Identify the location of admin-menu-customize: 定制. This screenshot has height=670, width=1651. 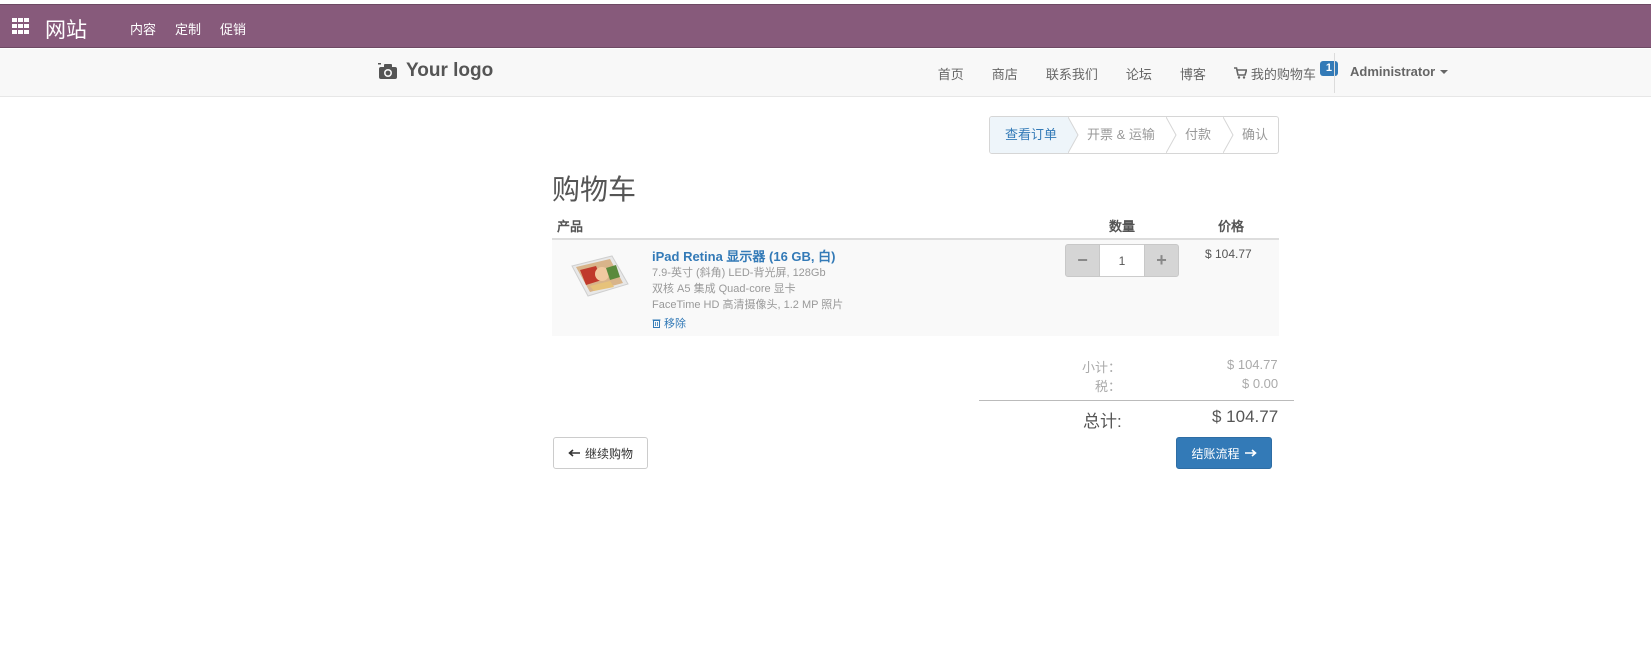
(188, 28).